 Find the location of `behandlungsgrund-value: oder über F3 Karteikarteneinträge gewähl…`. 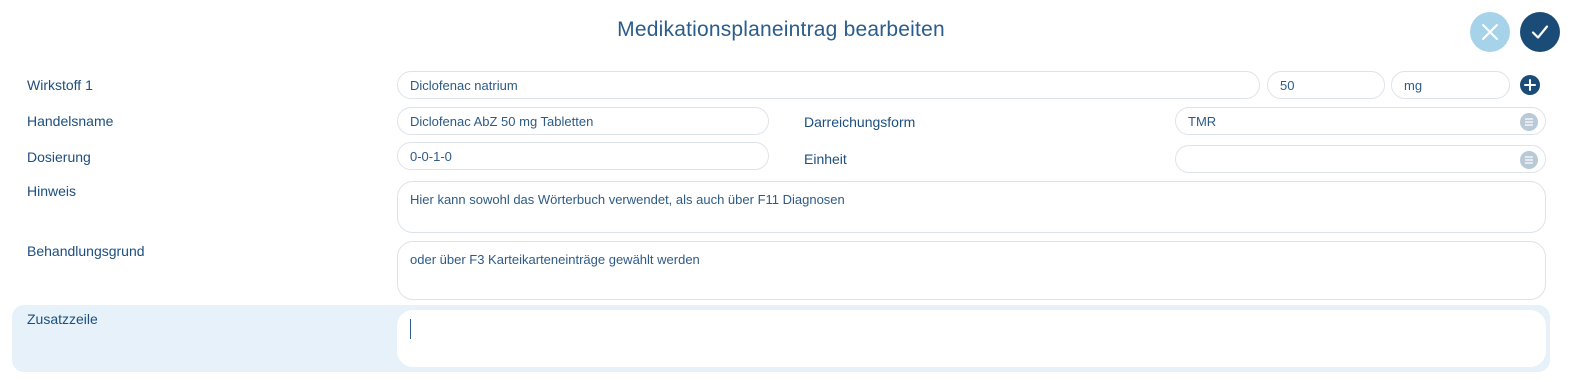

behandlungsgrund-value: oder über F3 Karteikarteneinträge gewähl… is located at coordinates (555, 259).